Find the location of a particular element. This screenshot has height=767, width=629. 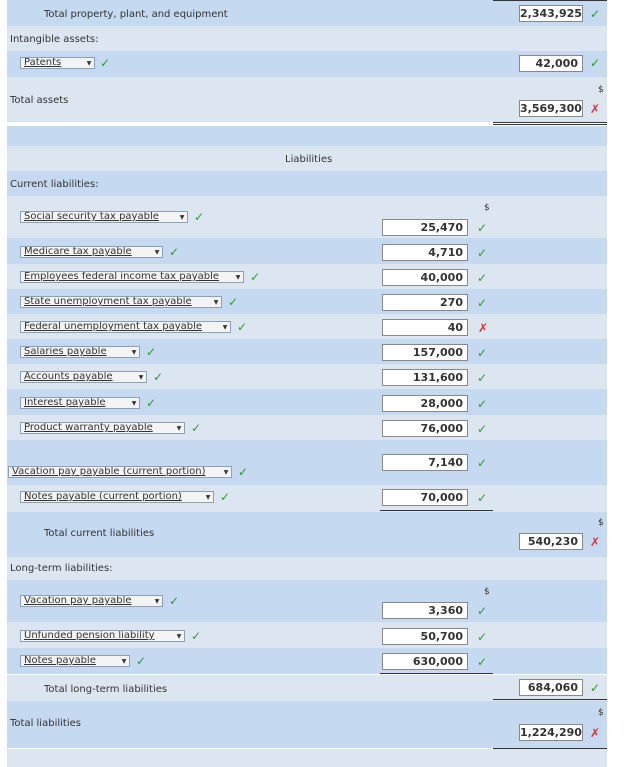

salaries-dropdown: Salaries payable ▼ is located at coordinates (80, 352).